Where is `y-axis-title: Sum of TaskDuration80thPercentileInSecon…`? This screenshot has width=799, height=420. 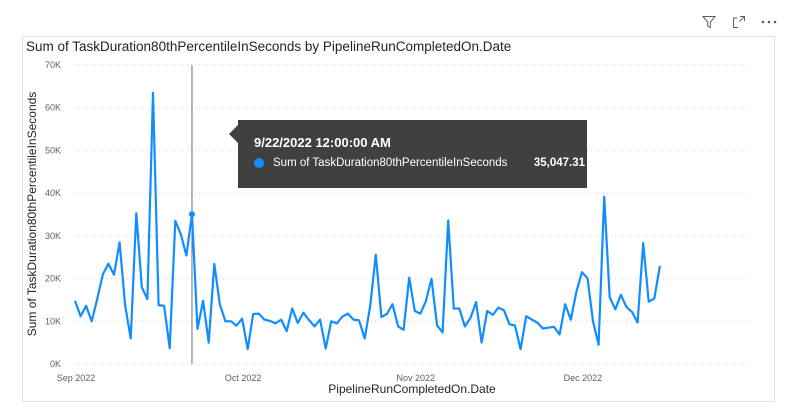
y-axis-title: Sum of TaskDuration80thPercentileInSecon… is located at coordinates (32, 214).